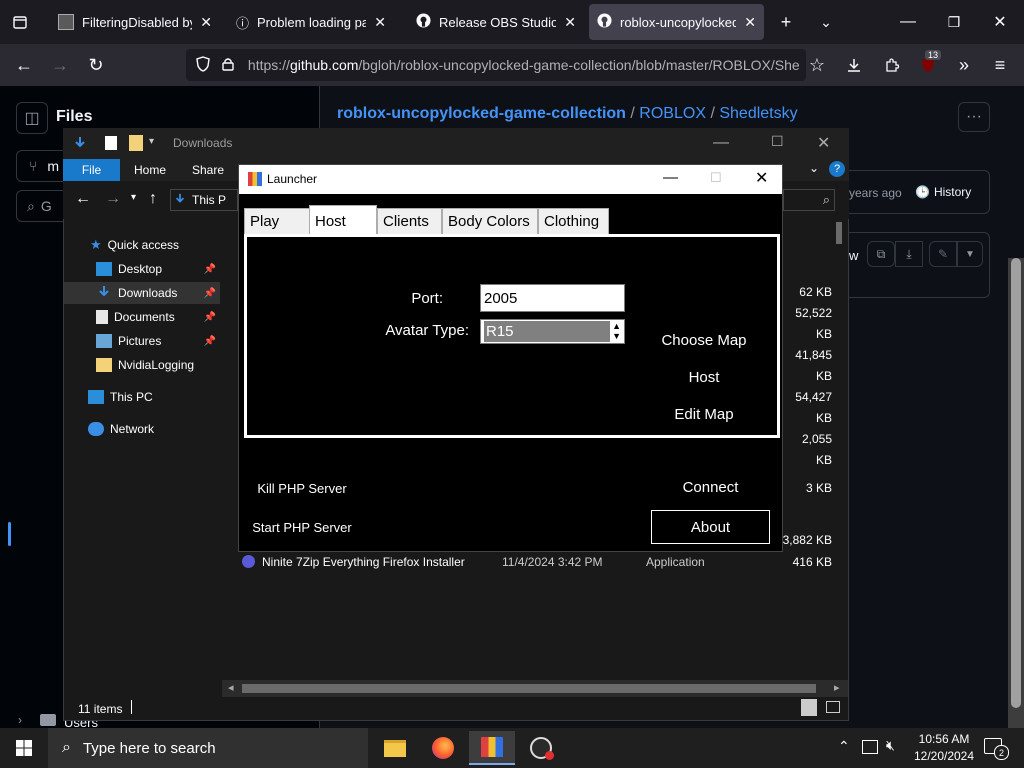 Image resolution: width=1024 pixels, height=768 pixels. What do you see at coordinates (111, 143) in the screenshot?
I see `properties-icon` at bounding box center [111, 143].